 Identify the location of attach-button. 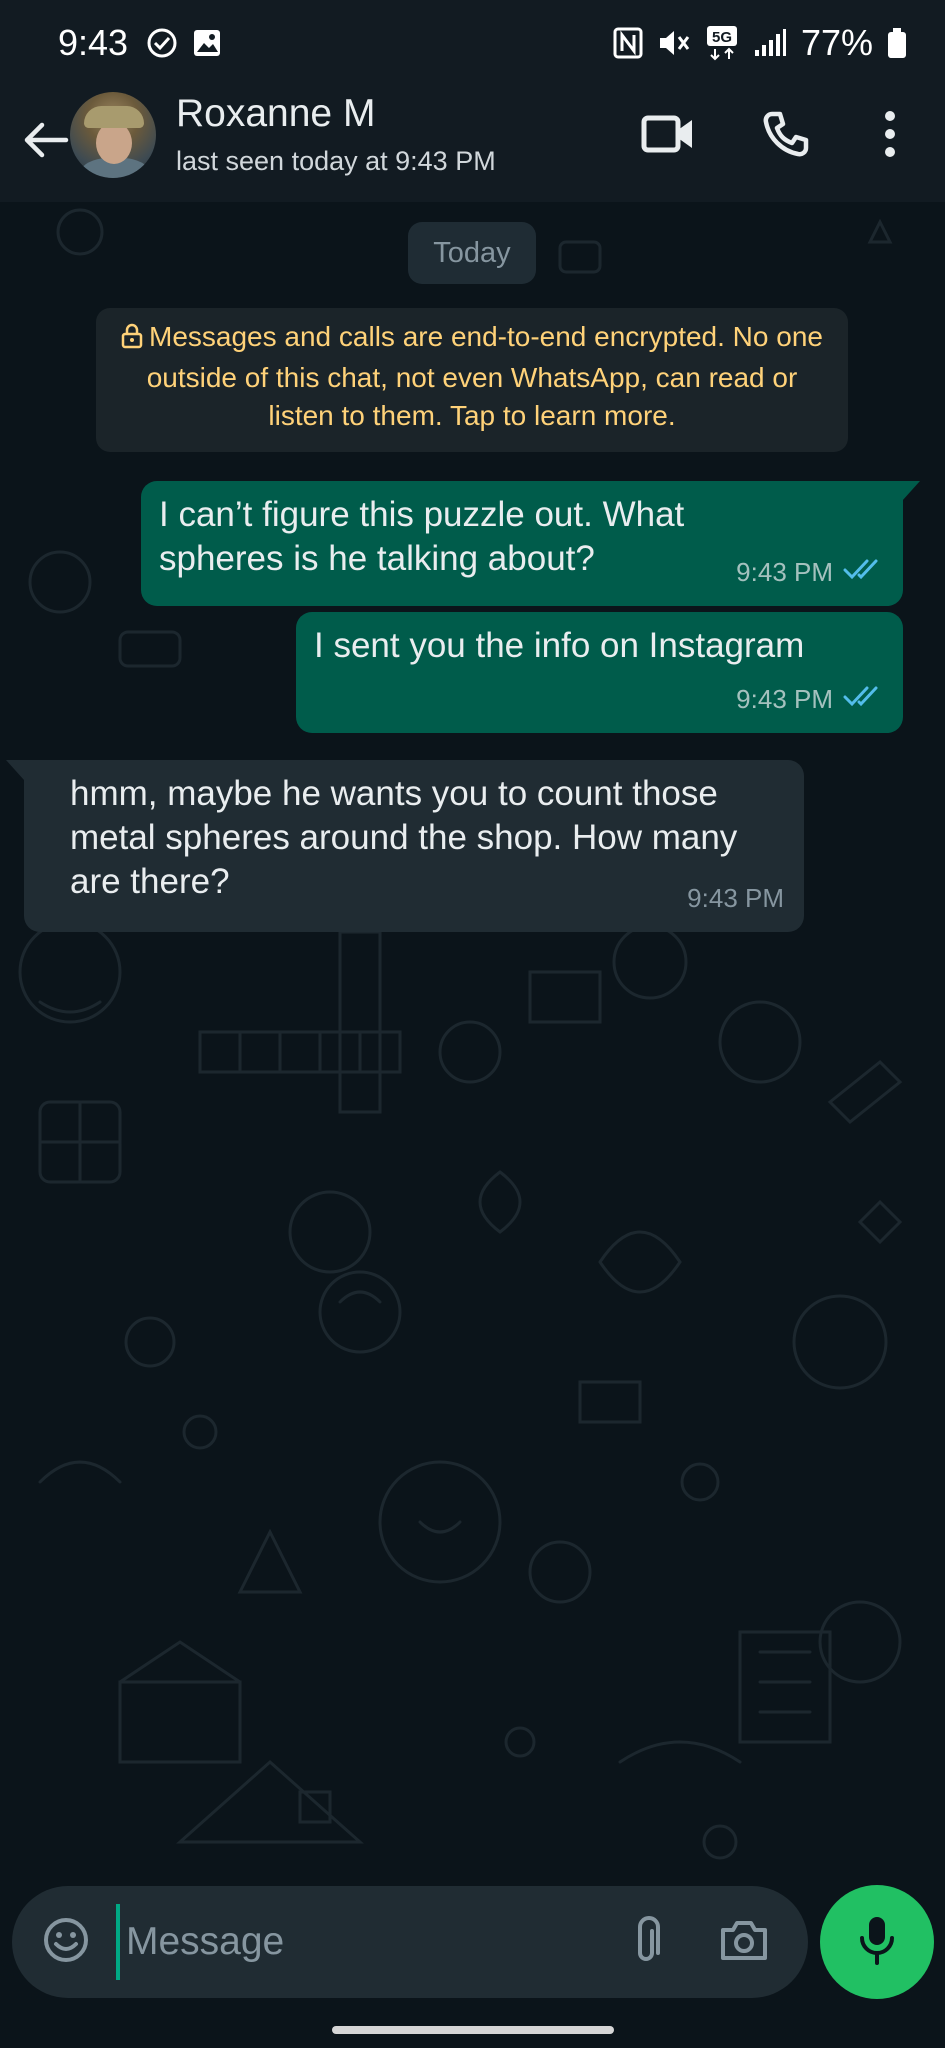
(648, 1942).